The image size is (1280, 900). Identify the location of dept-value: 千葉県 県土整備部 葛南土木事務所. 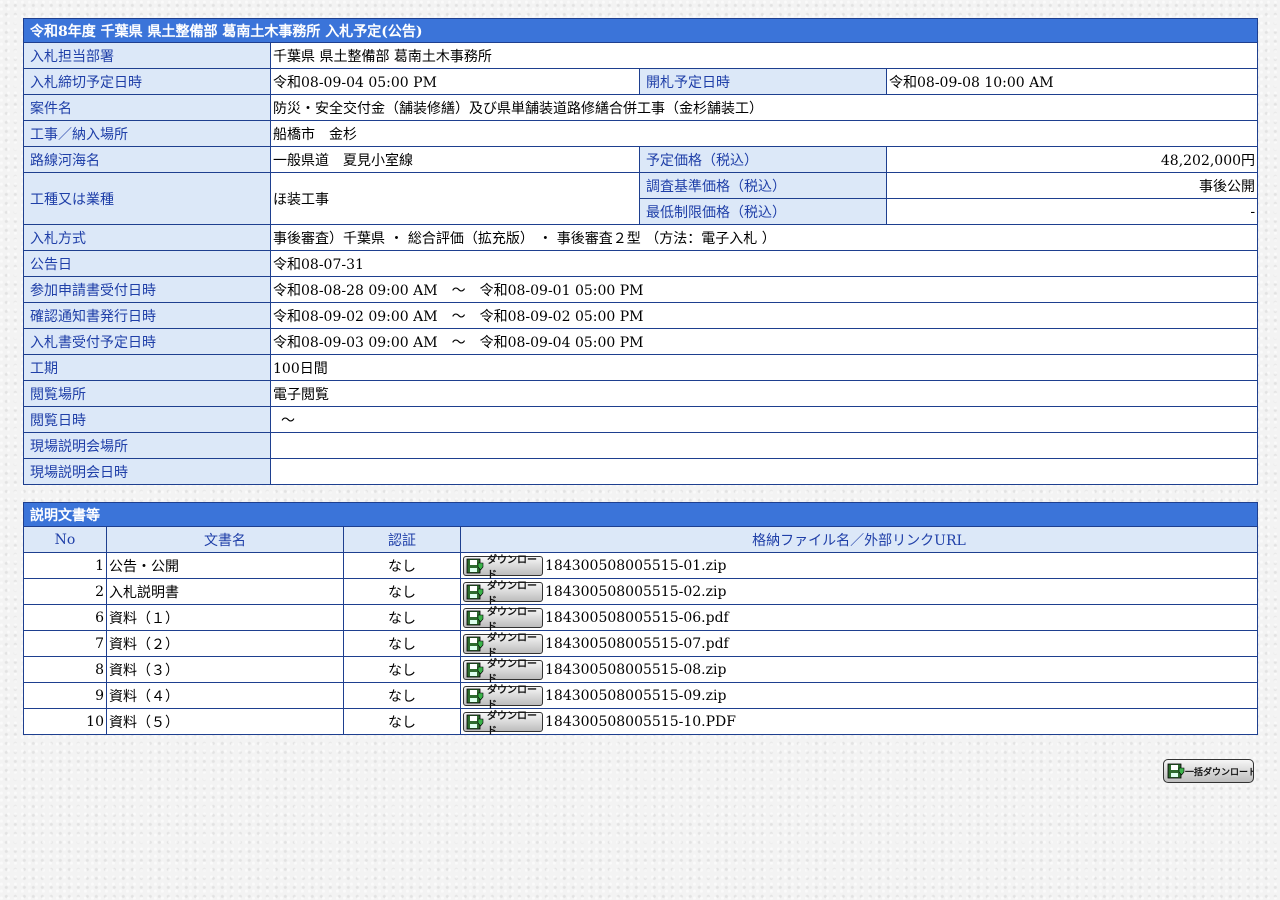
(764, 55).